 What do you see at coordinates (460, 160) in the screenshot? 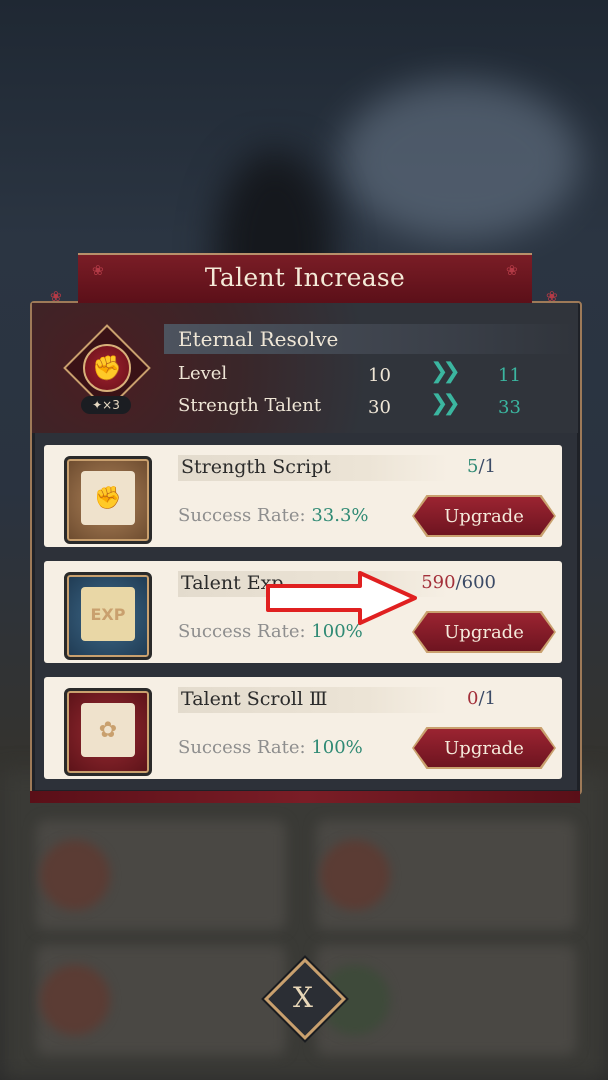
I see `background-light` at bounding box center [460, 160].